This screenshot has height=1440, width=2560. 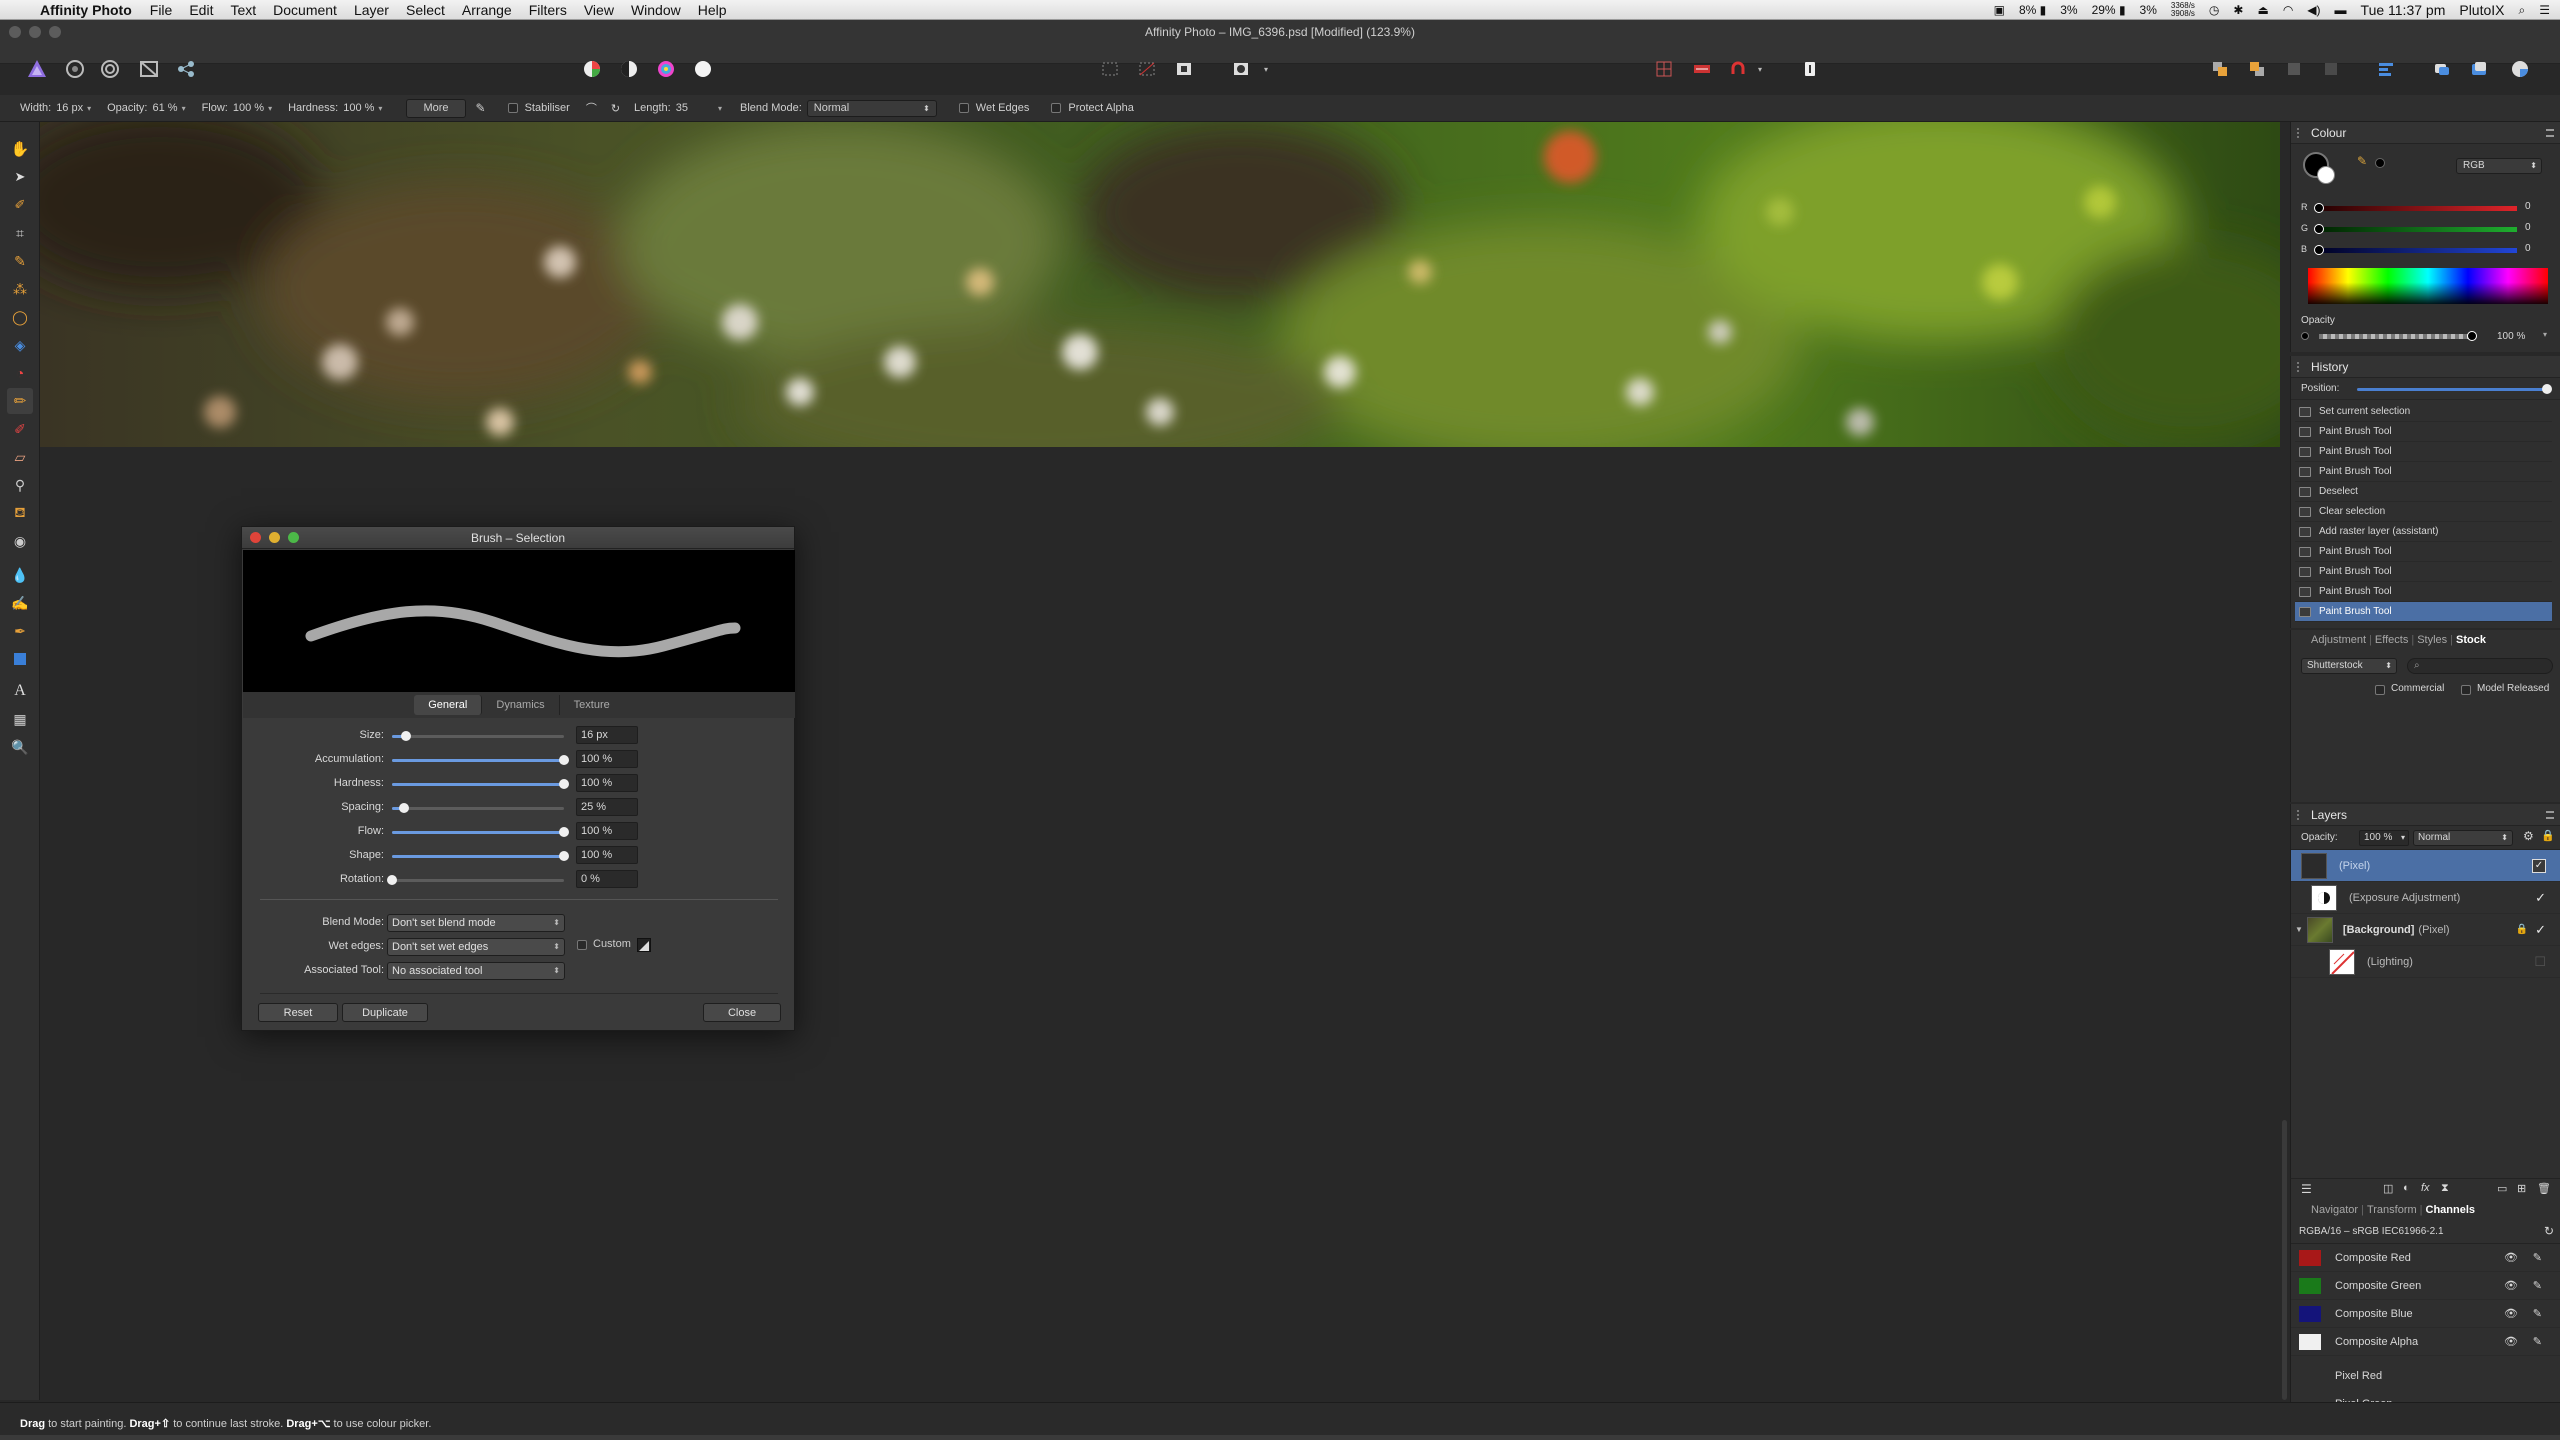 I want to click on layer-row-lighting: (Lighting) ☐, so click(x=2425, y=962).